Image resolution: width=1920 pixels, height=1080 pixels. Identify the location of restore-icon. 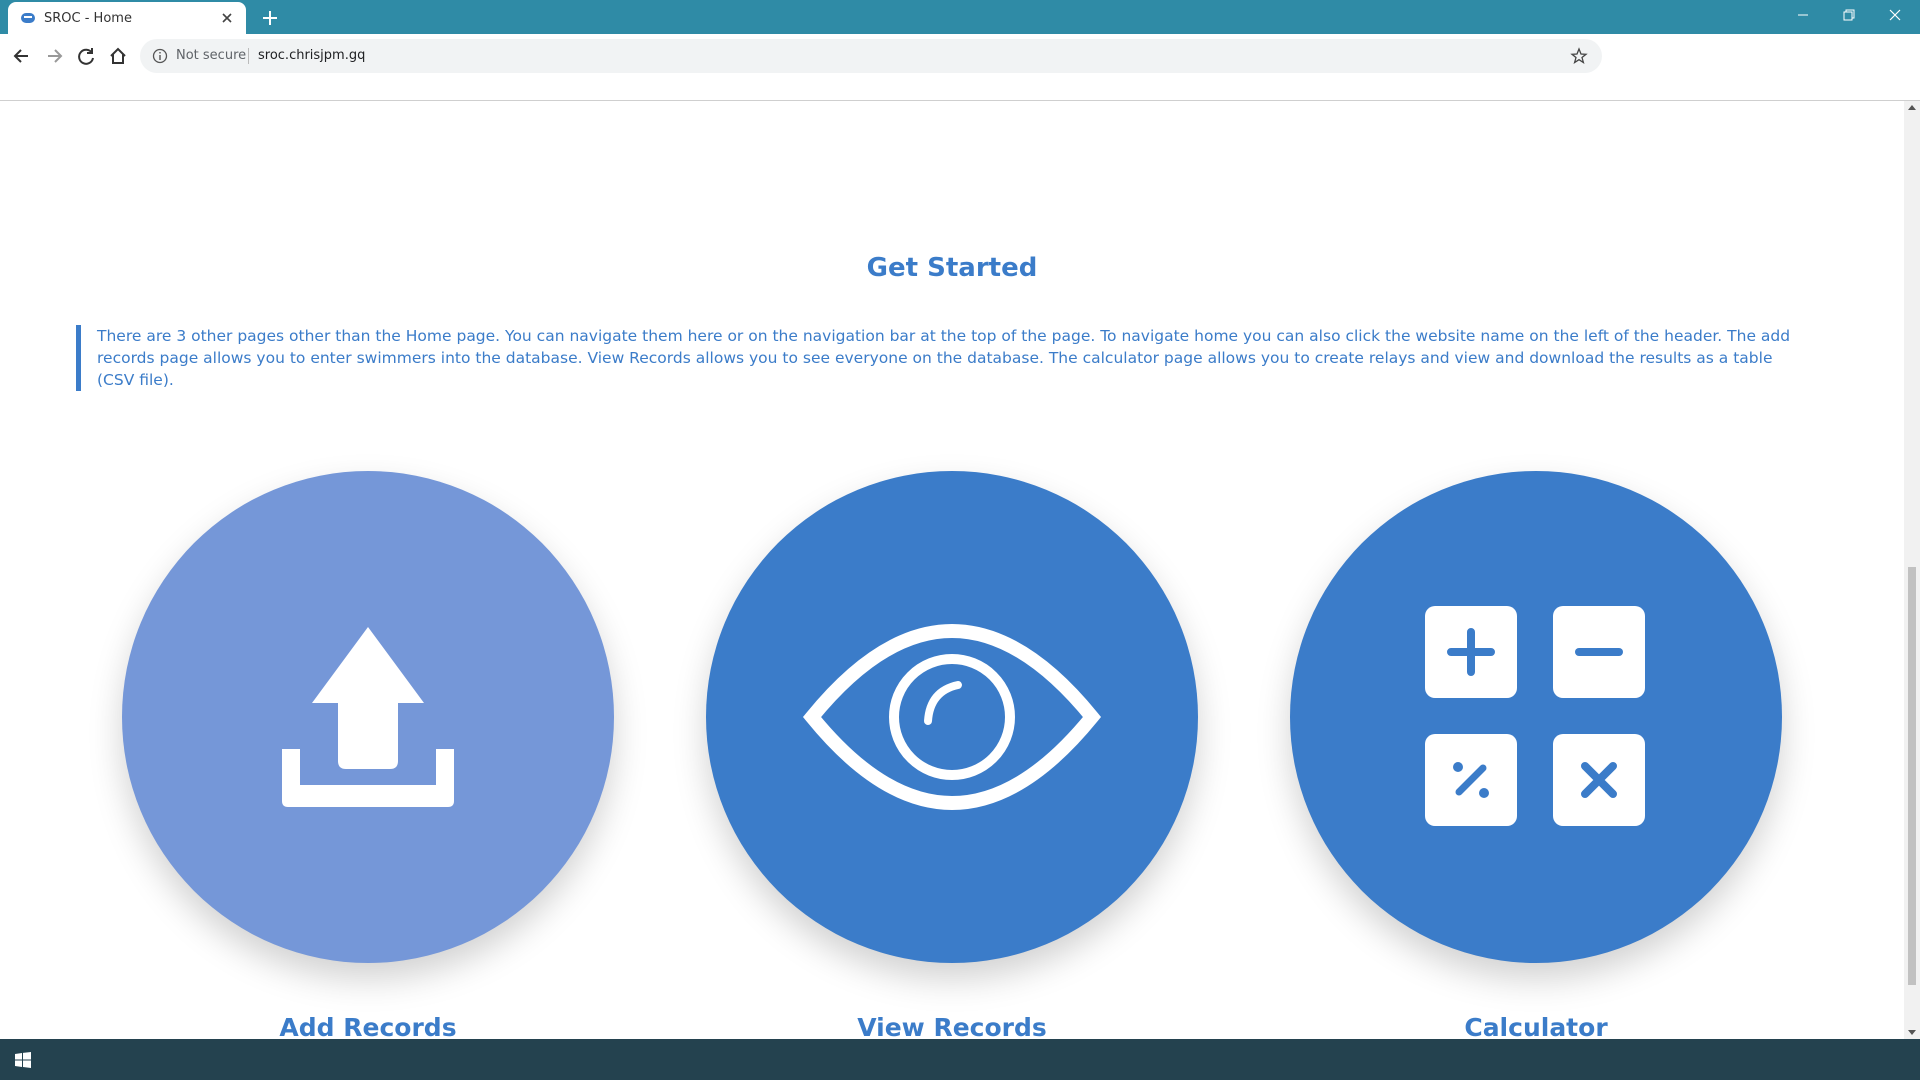
(1849, 15).